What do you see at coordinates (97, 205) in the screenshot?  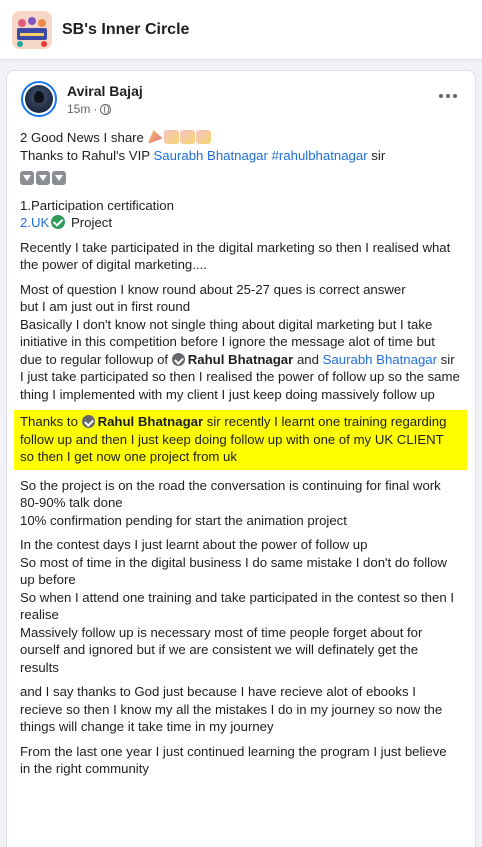 I see `list-item-1: 1.Participation certification` at bounding box center [97, 205].